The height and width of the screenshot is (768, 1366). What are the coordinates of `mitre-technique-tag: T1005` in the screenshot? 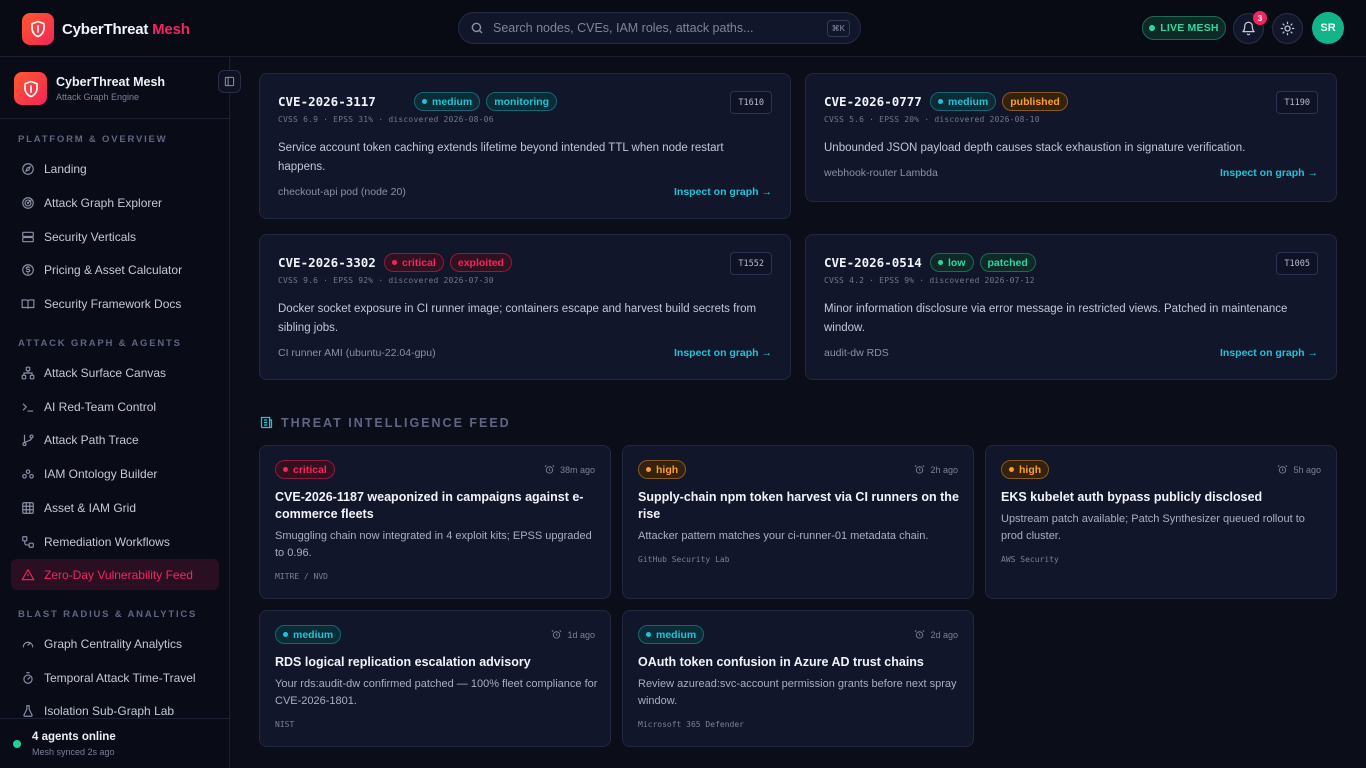 It's located at (1297, 263).